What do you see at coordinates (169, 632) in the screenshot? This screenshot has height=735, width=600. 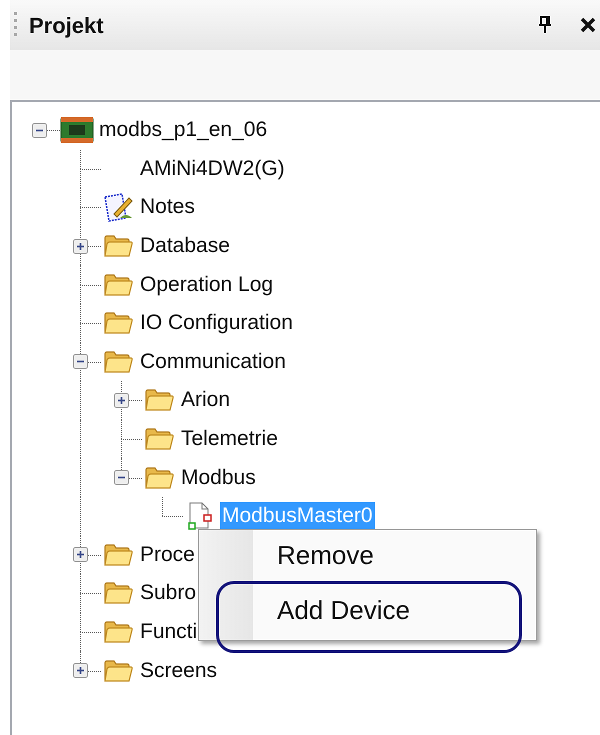 I see `tree-item: Functi` at bounding box center [169, 632].